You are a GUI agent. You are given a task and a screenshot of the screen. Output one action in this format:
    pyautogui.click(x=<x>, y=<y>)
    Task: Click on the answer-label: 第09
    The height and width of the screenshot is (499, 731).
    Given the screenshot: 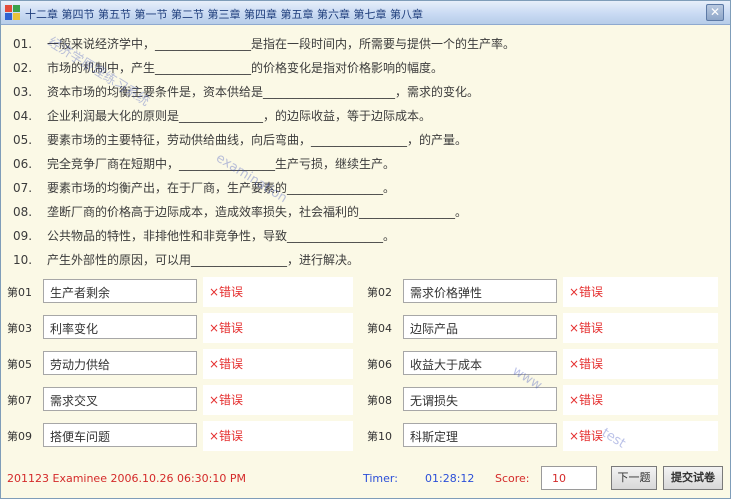 What is the action you would take?
    pyautogui.click(x=19, y=436)
    